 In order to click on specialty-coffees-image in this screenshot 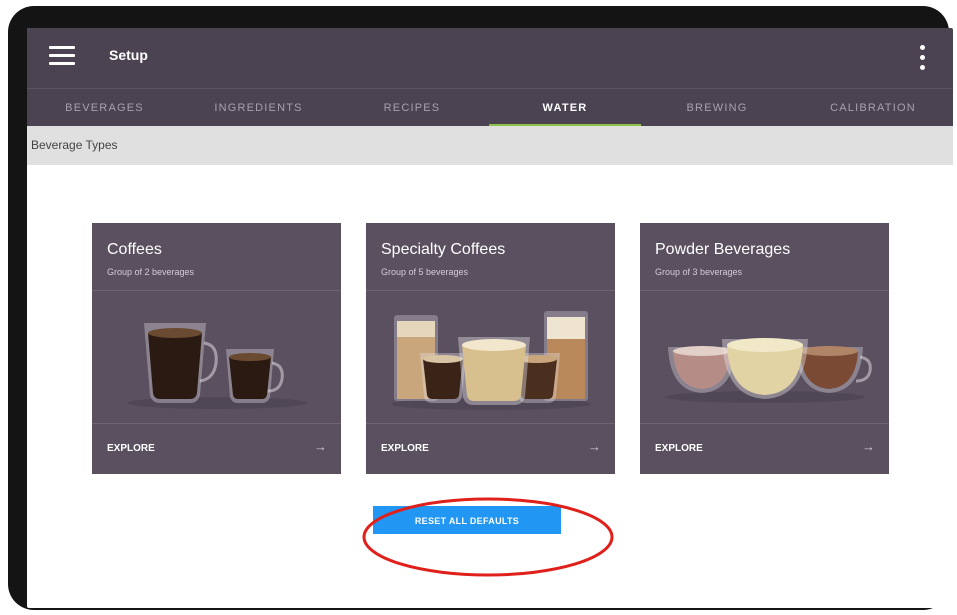, I will do `click(491, 360)`.